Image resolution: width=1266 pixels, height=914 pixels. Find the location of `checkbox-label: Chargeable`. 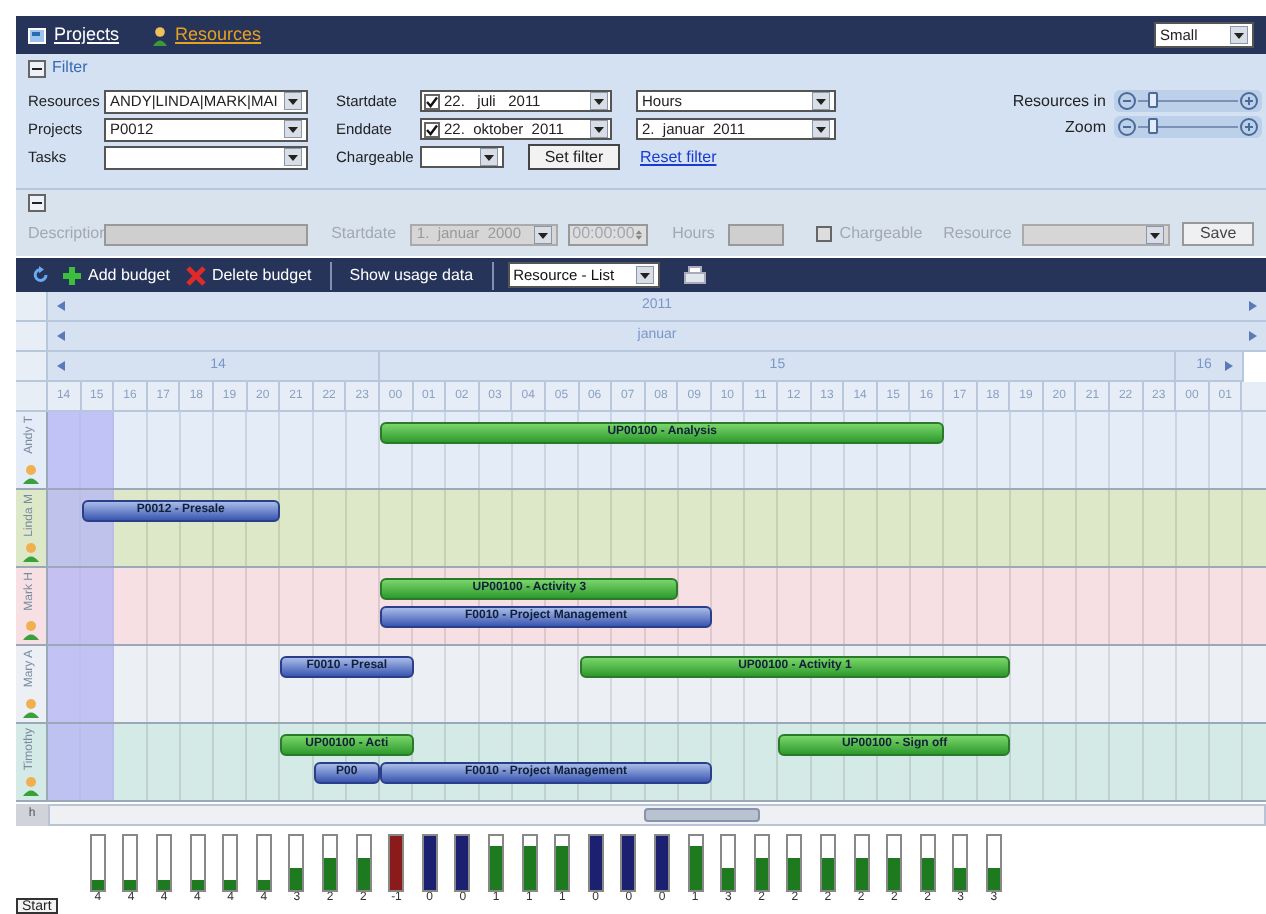

checkbox-label: Chargeable is located at coordinates (882, 234).